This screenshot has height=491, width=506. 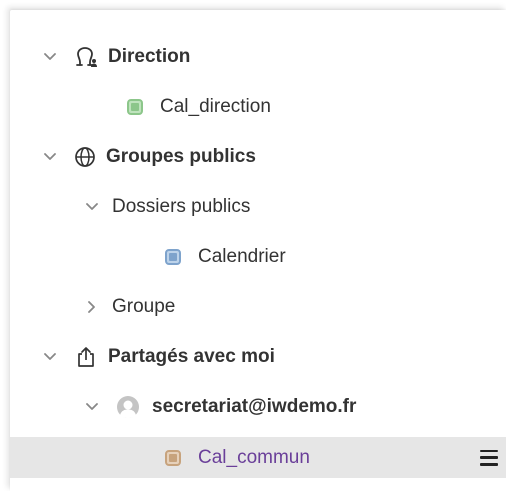 What do you see at coordinates (173, 457) in the screenshot?
I see `calendar-tan-icon` at bounding box center [173, 457].